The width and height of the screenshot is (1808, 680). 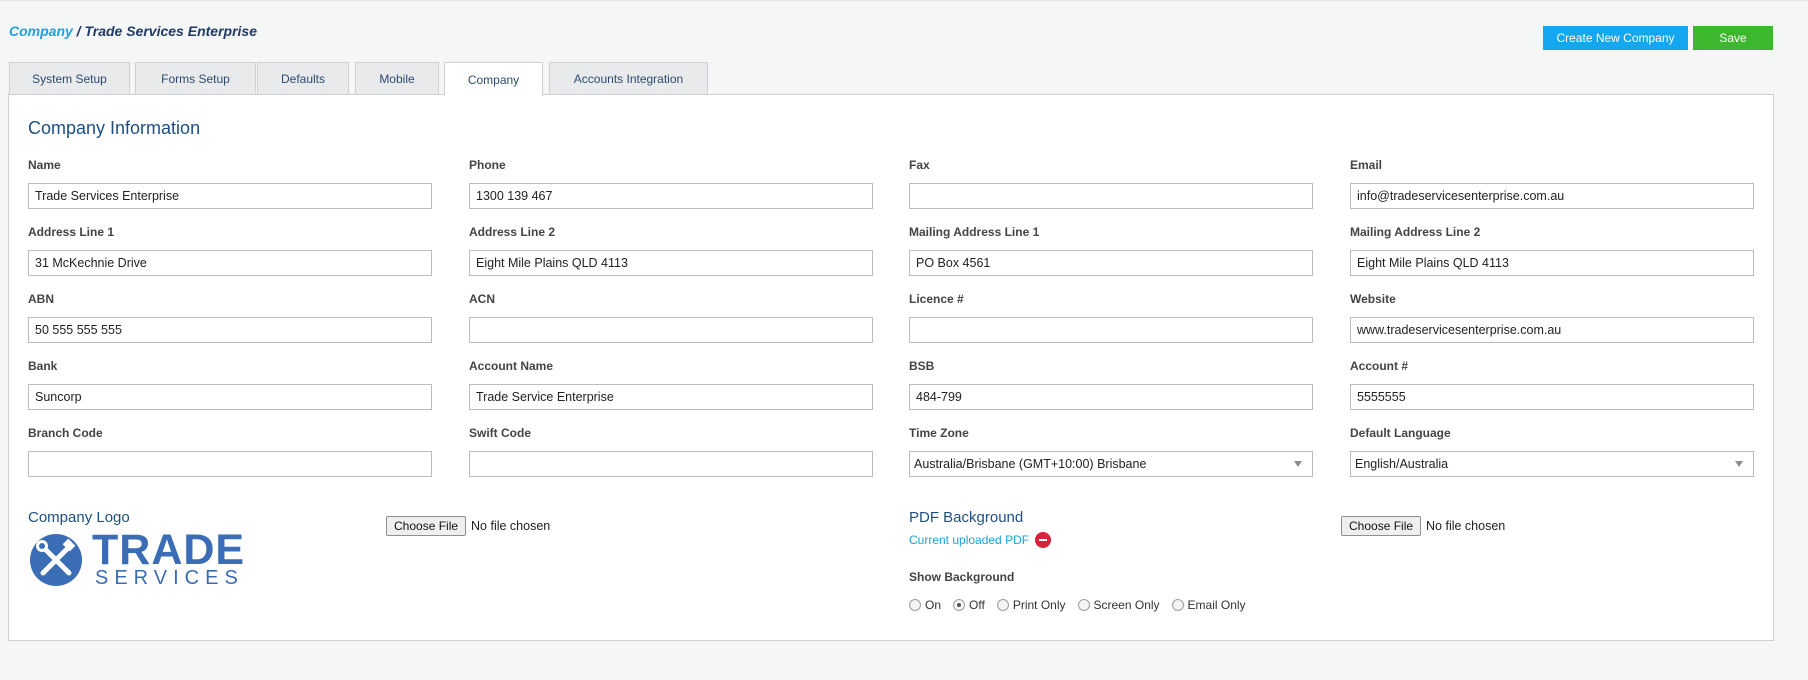 What do you see at coordinates (1552, 196) in the screenshot?
I see `email-input: info@tradeservicesenterprise.com.au` at bounding box center [1552, 196].